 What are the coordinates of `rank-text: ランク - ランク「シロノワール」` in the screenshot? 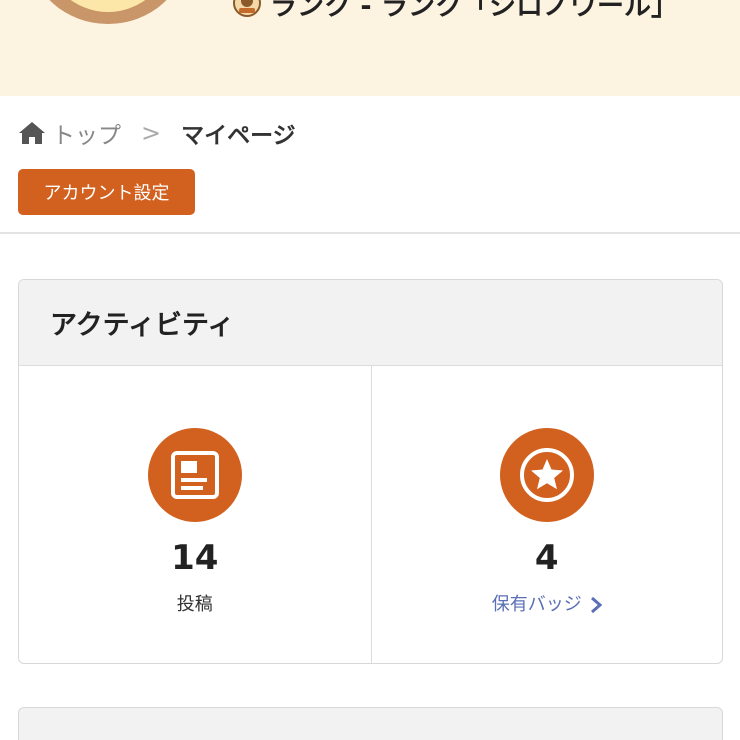 It's located at (474, 11).